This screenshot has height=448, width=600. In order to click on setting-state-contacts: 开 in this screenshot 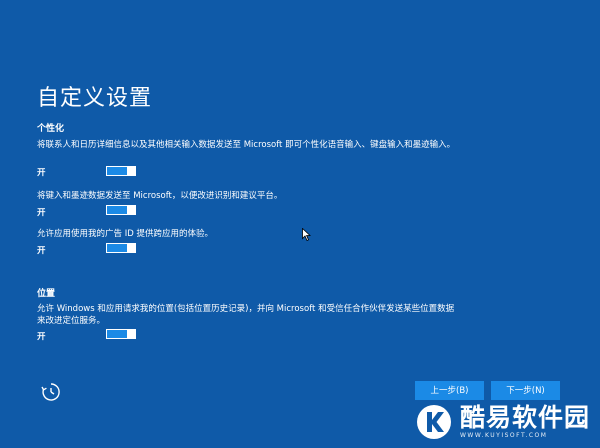, I will do `click(41, 173)`.